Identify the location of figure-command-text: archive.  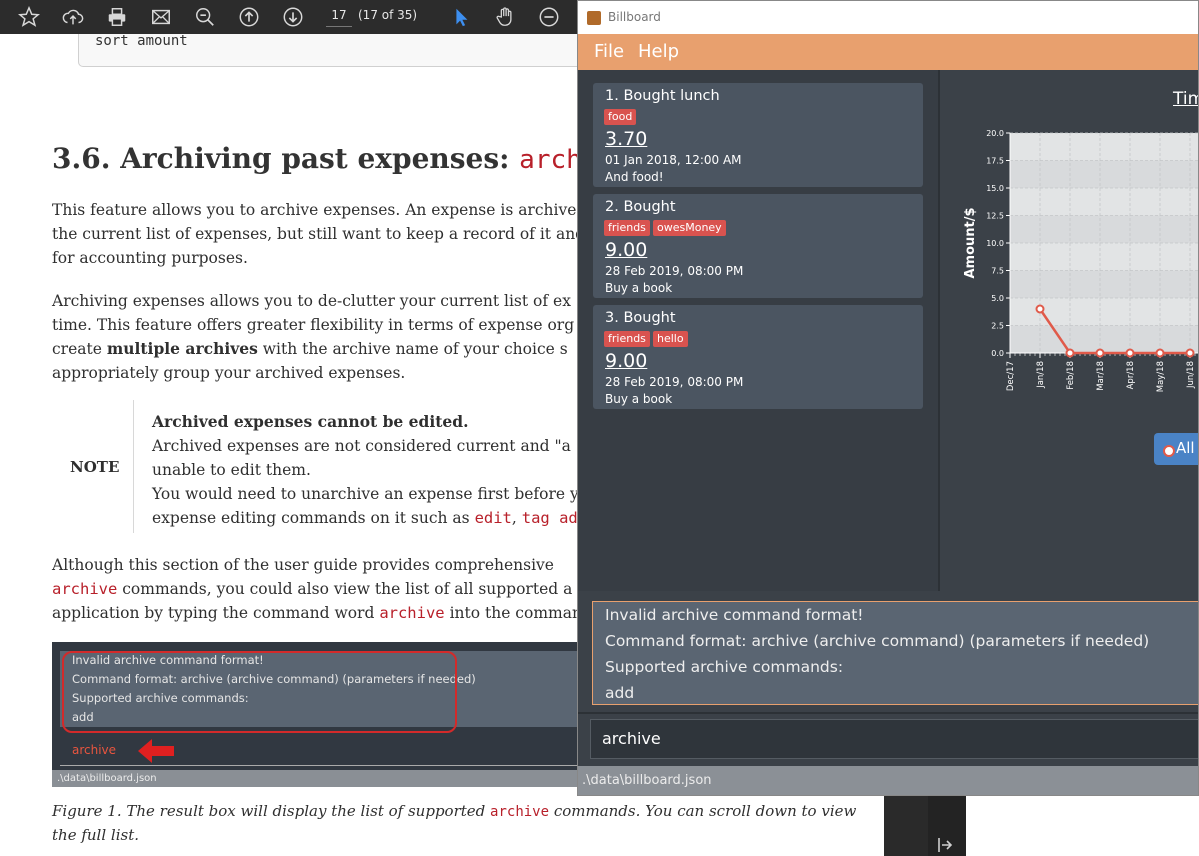
(94, 750).